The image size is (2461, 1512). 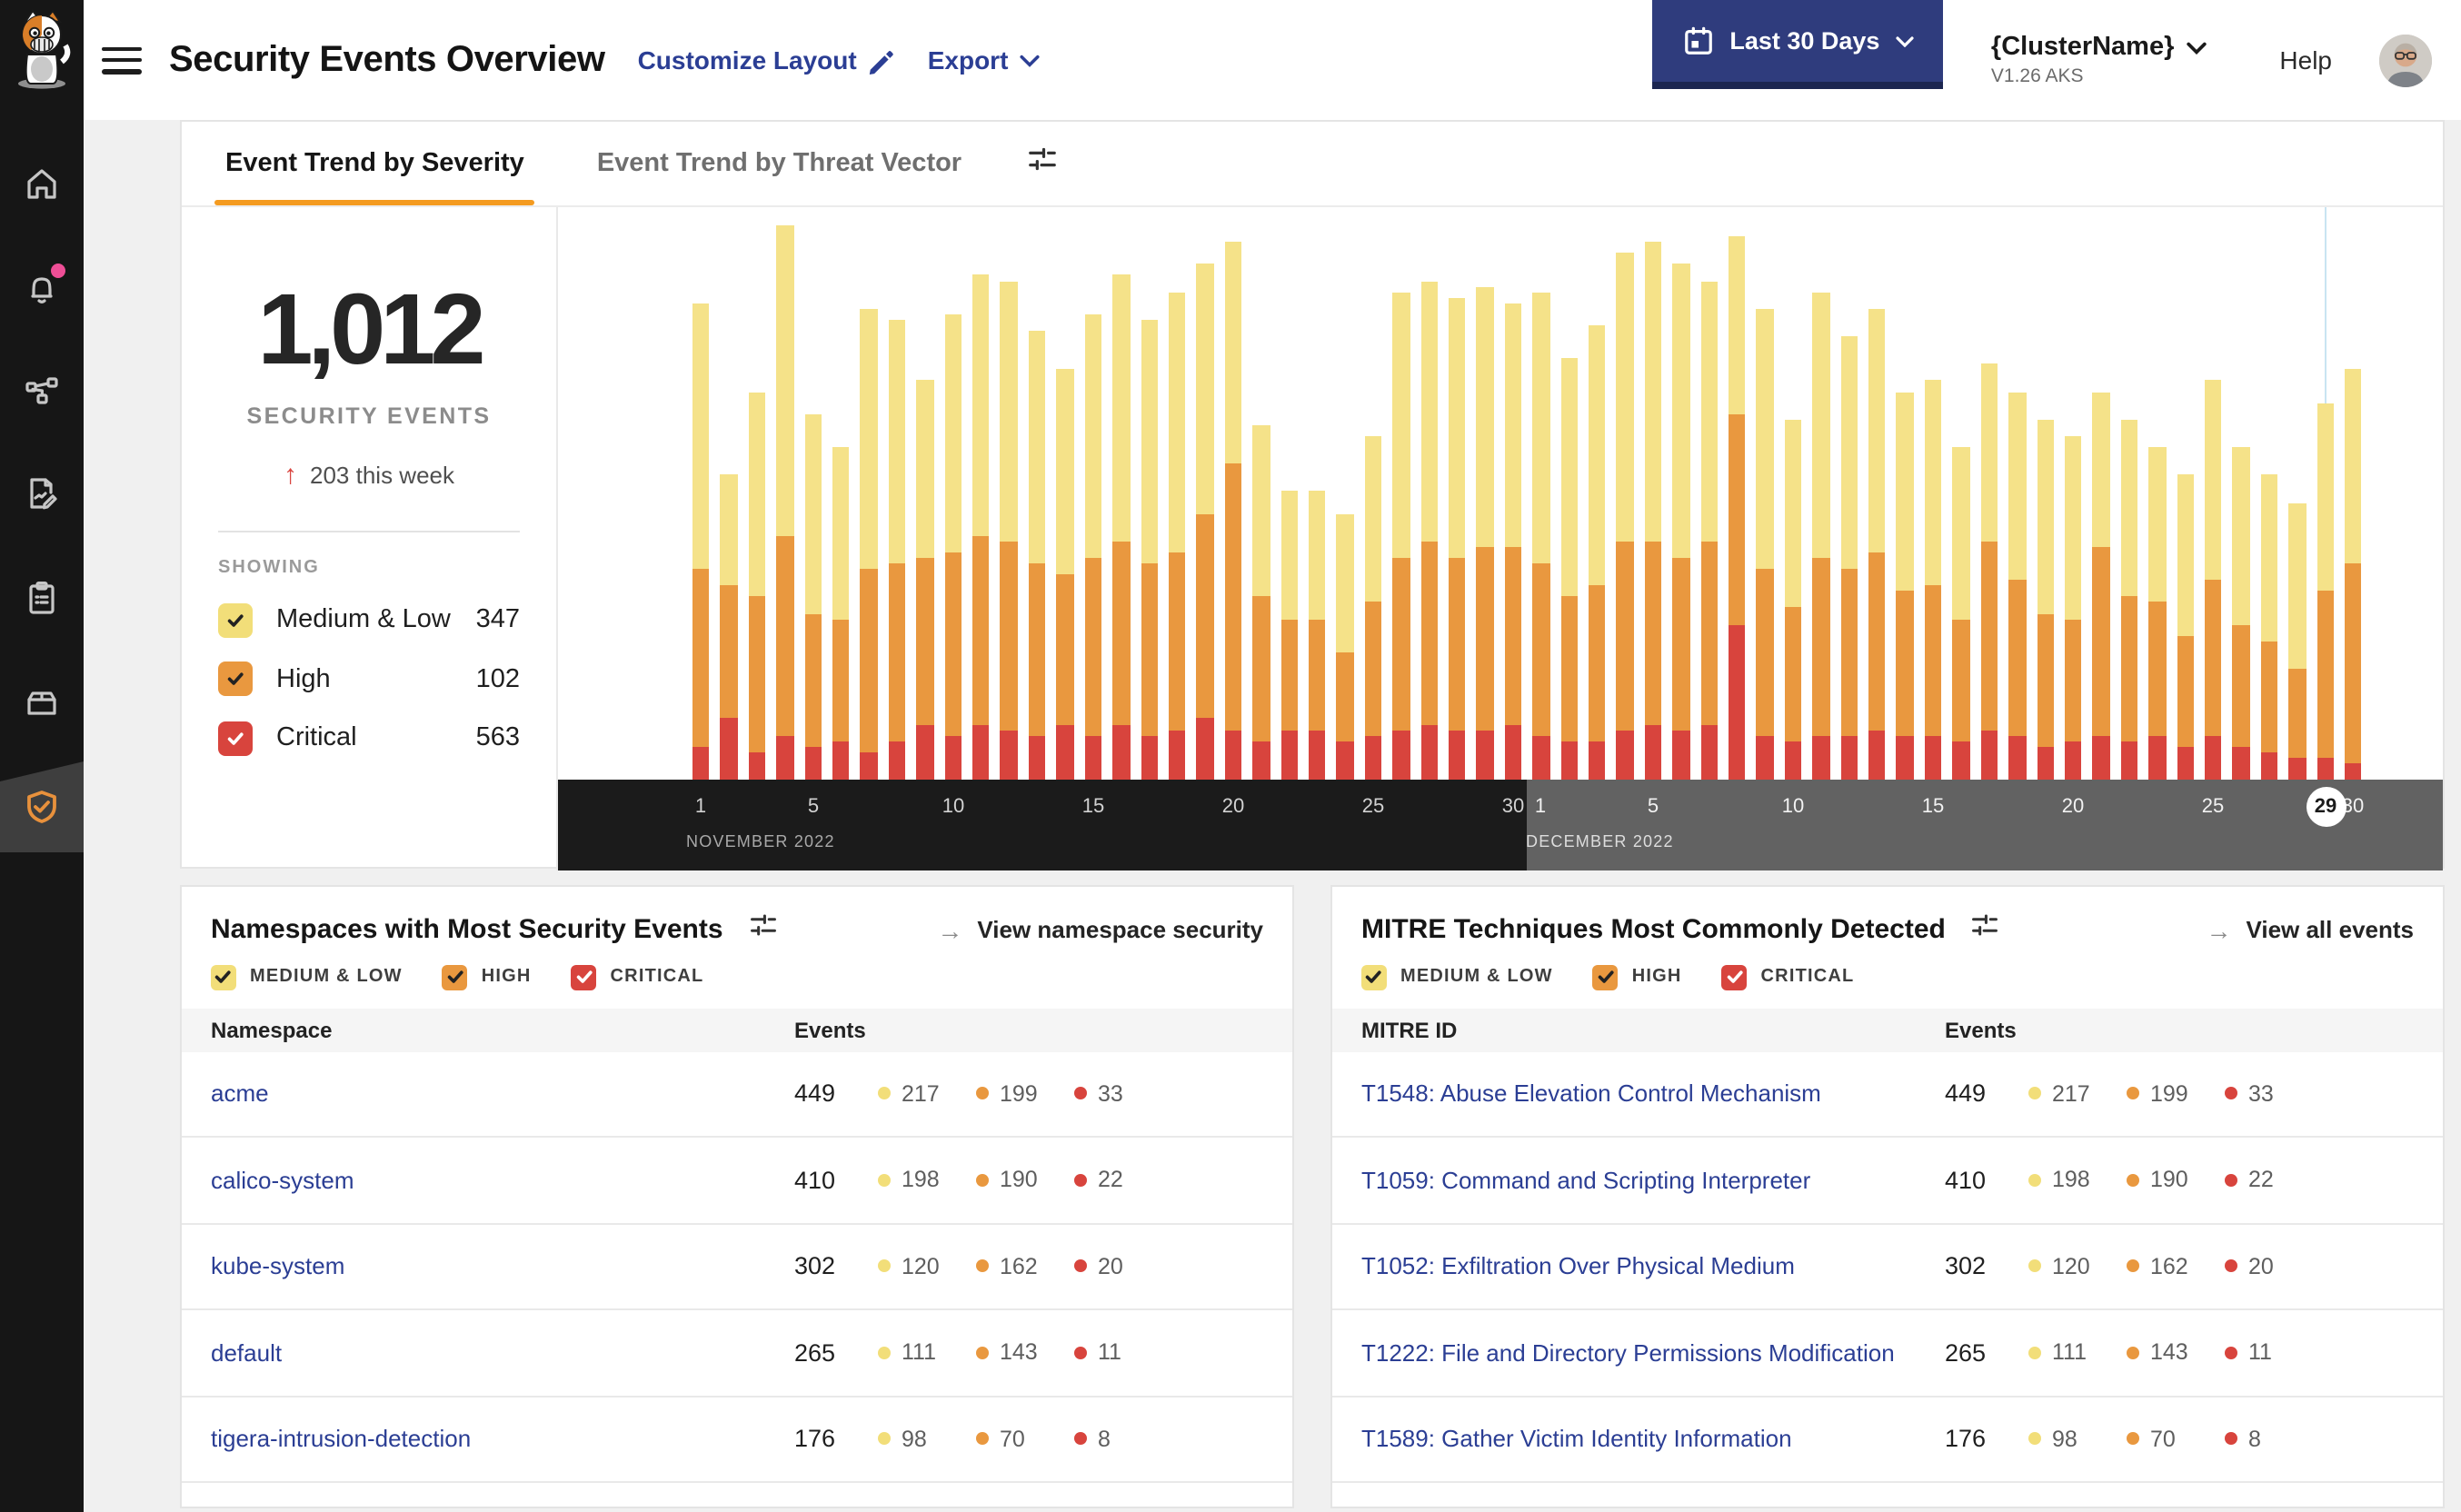 What do you see at coordinates (1653, 1094) in the screenshot?
I see `row-link: T1548: Abuse Elevation Control Mechanism` at bounding box center [1653, 1094].